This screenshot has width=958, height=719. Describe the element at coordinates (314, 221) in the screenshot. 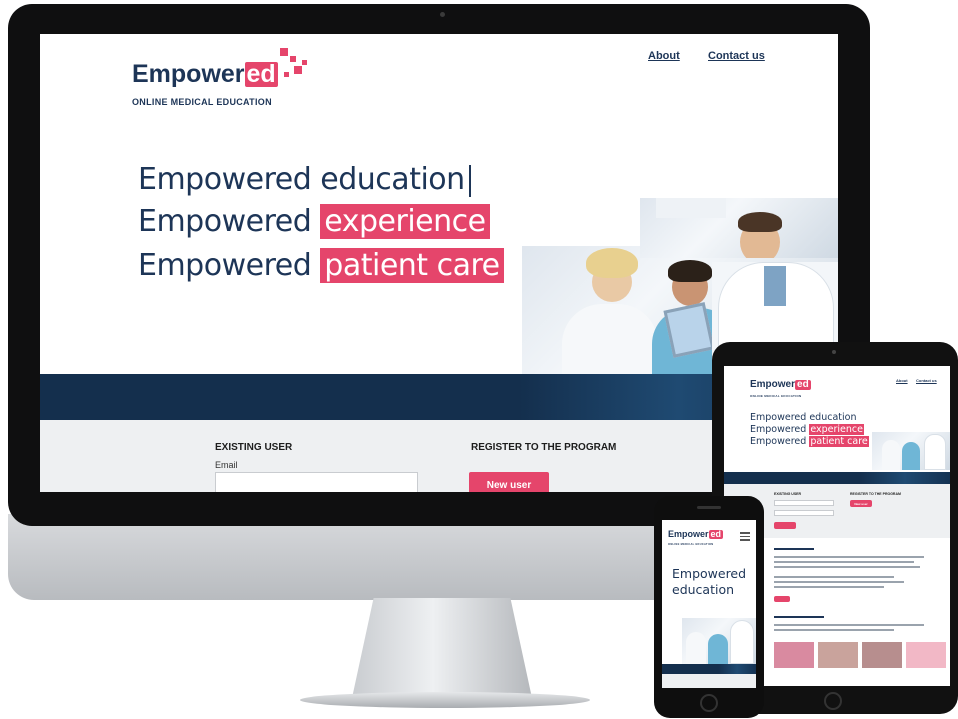

I see `hero-line-2: Empowered experience` at that location.